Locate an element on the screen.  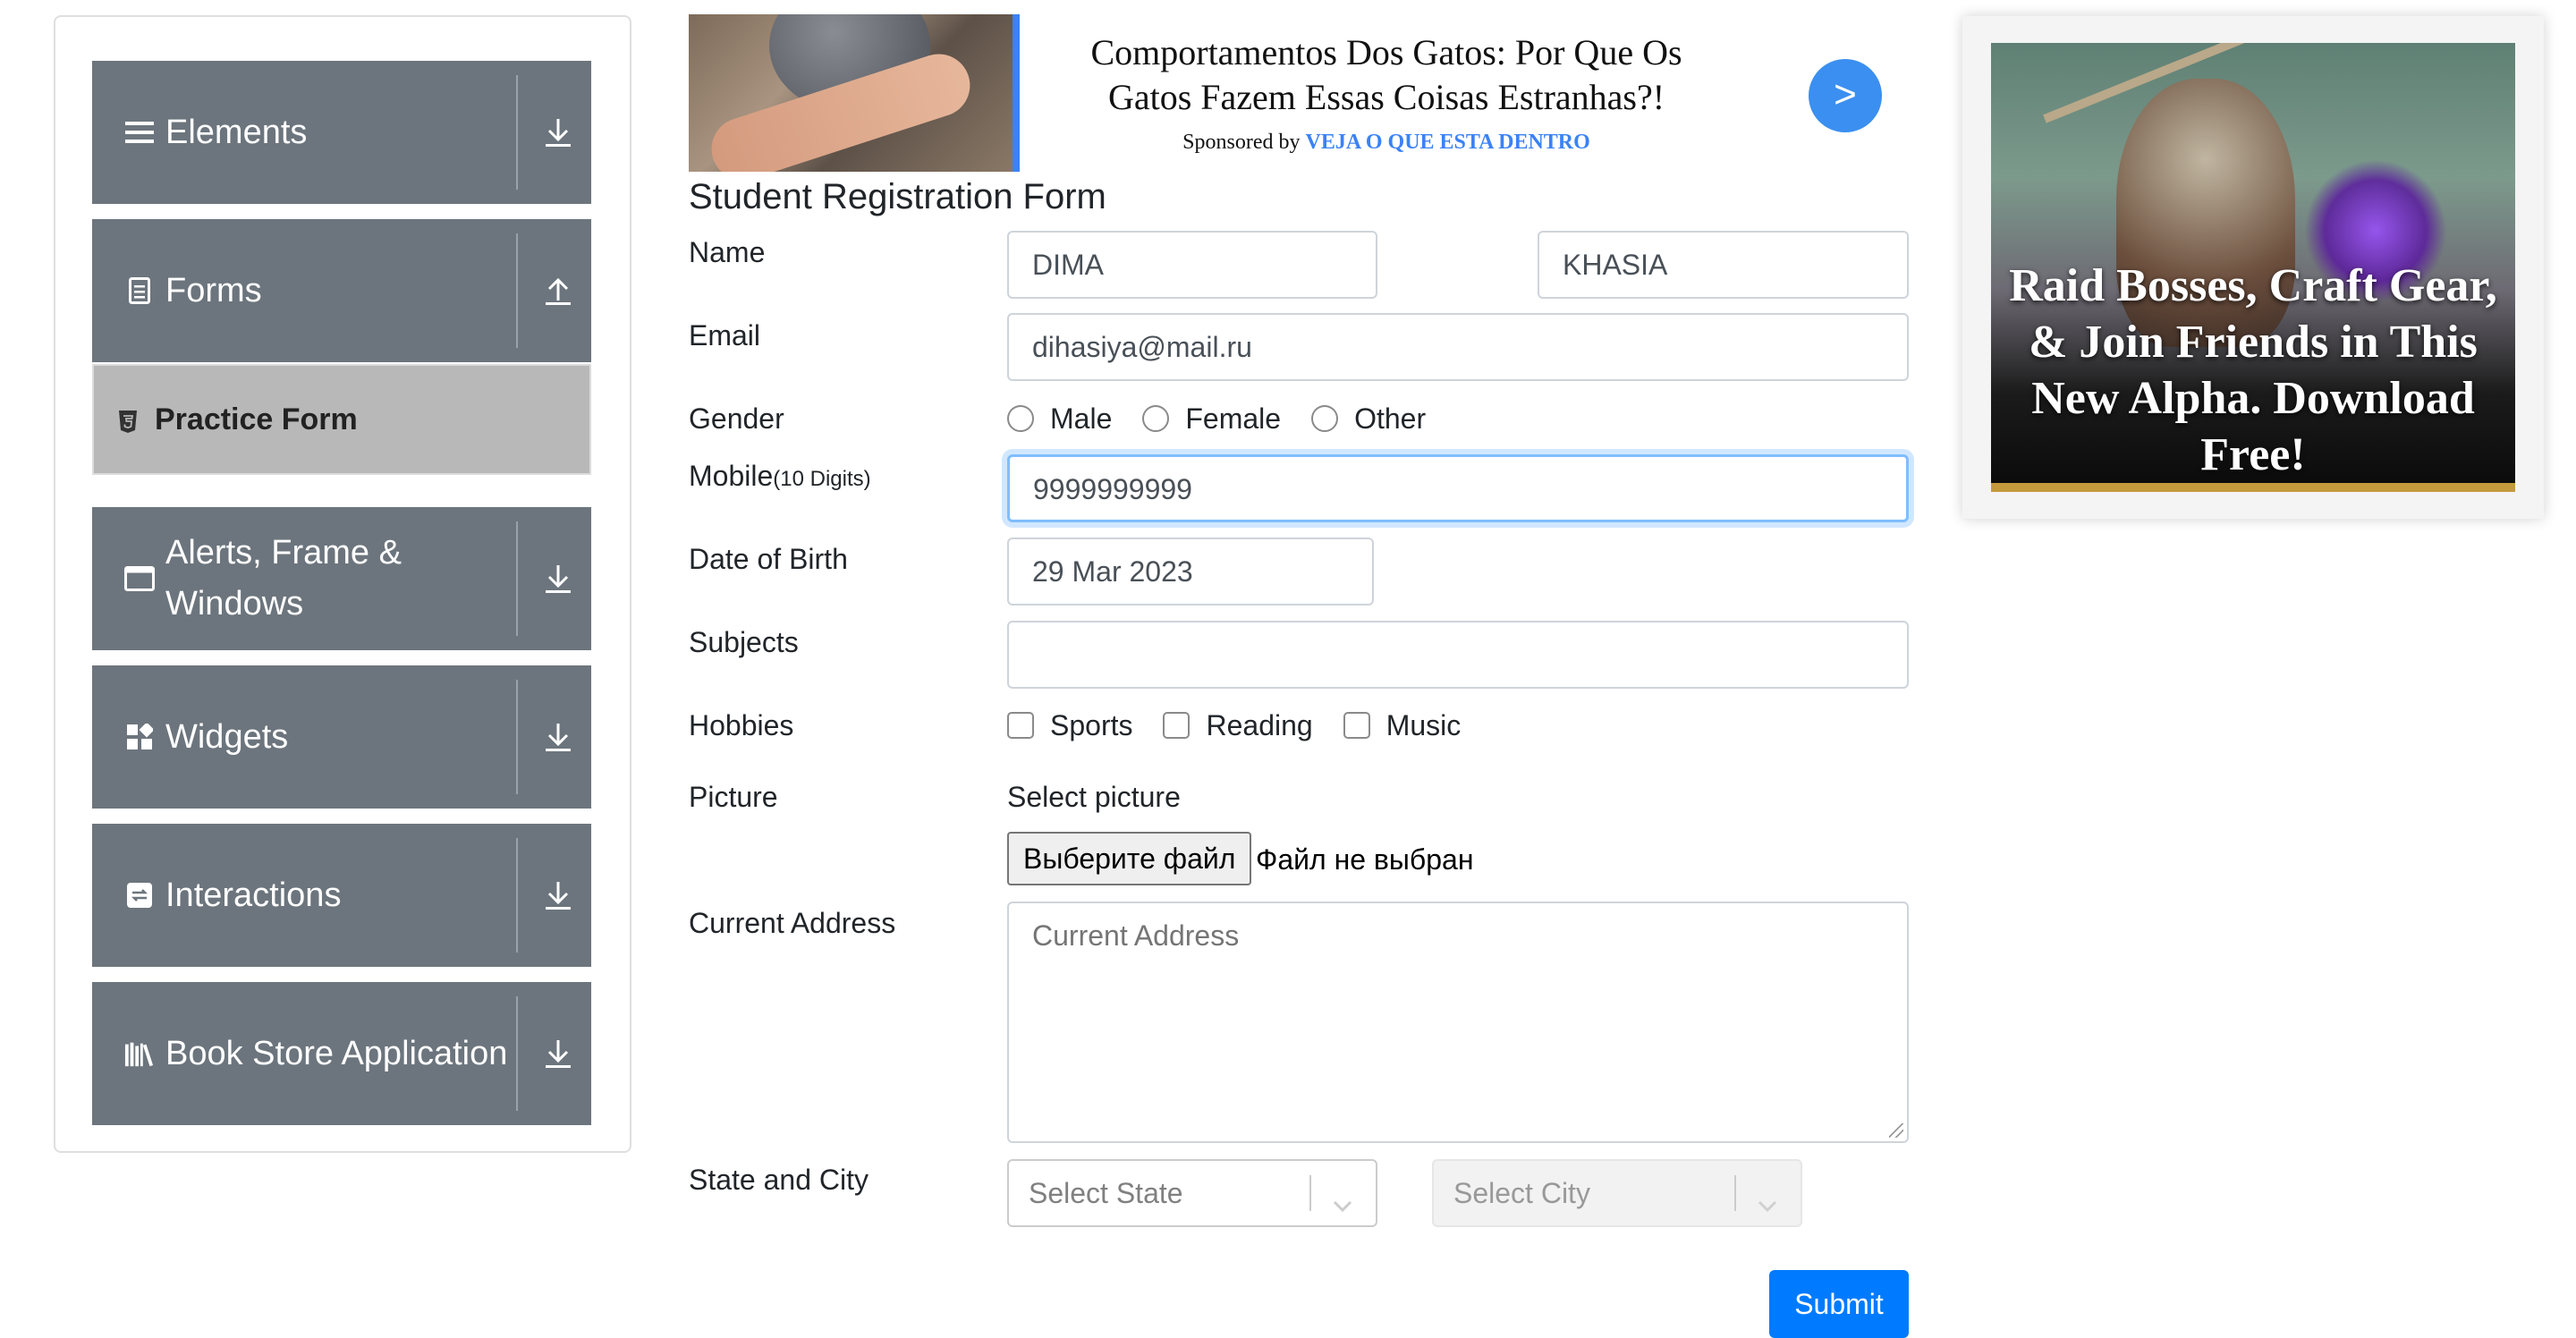
ad-image is located at coordinates (851, 93).